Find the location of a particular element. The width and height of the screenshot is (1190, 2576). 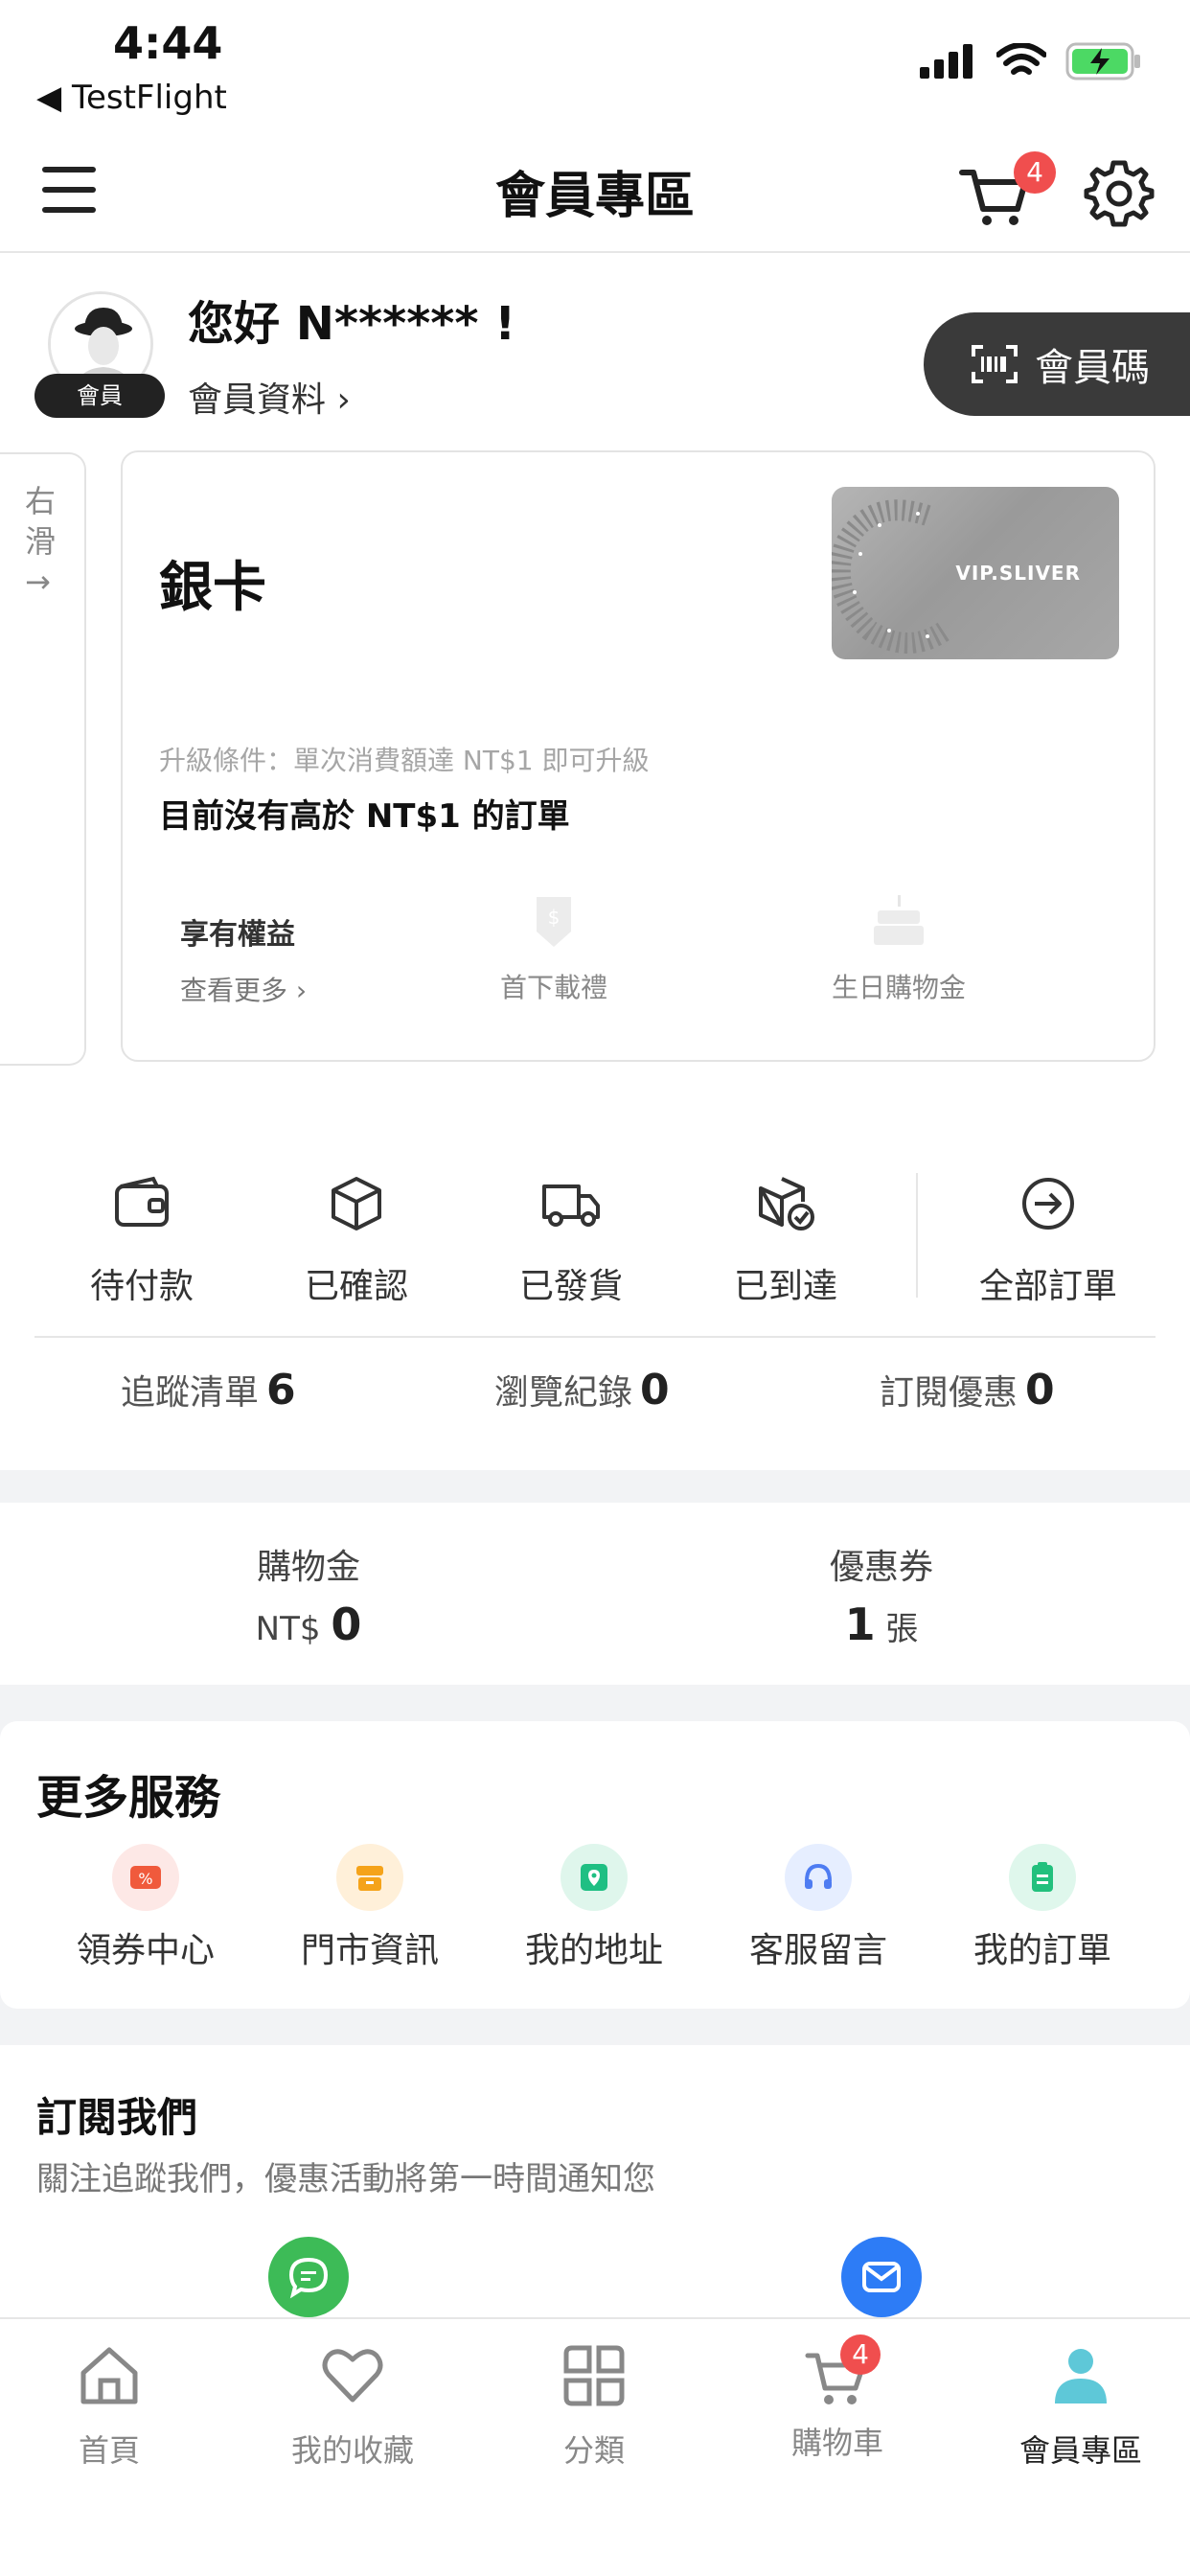

tab-favorites-label: 我的收藏 is located at coordinates (352, 2450).